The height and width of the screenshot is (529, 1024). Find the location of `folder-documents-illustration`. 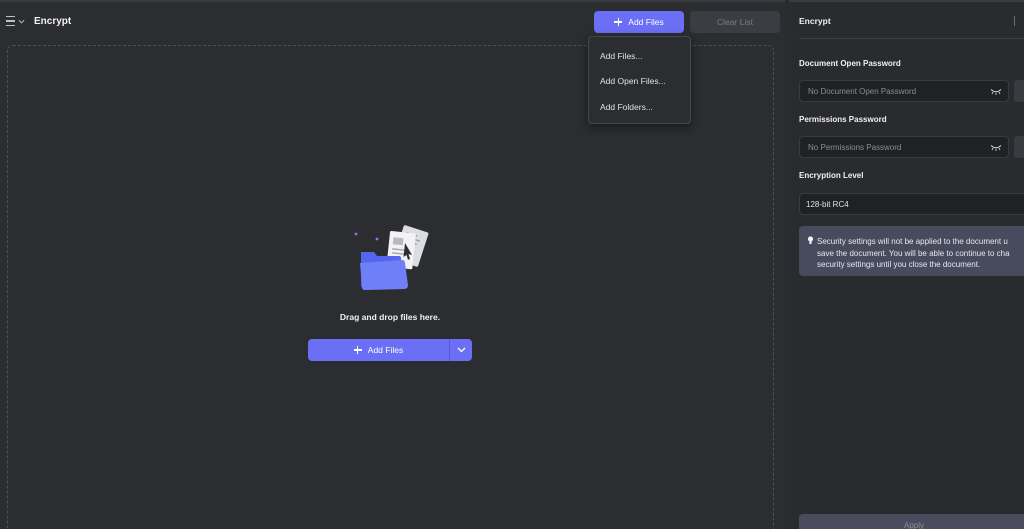

folder-documents-illustration is located at coordinates (391, 257).